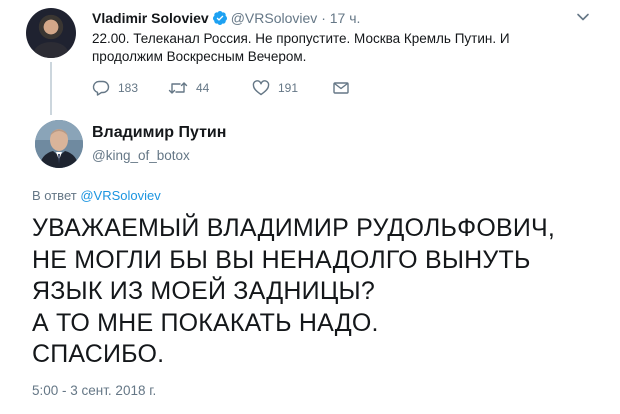 The width and height of the screenshot is (620, 414). What do you see at coordinates (150, 18) in the screenshot?
I see `author-name: Vladimir Soloviev` at bounding box center [150, 18].